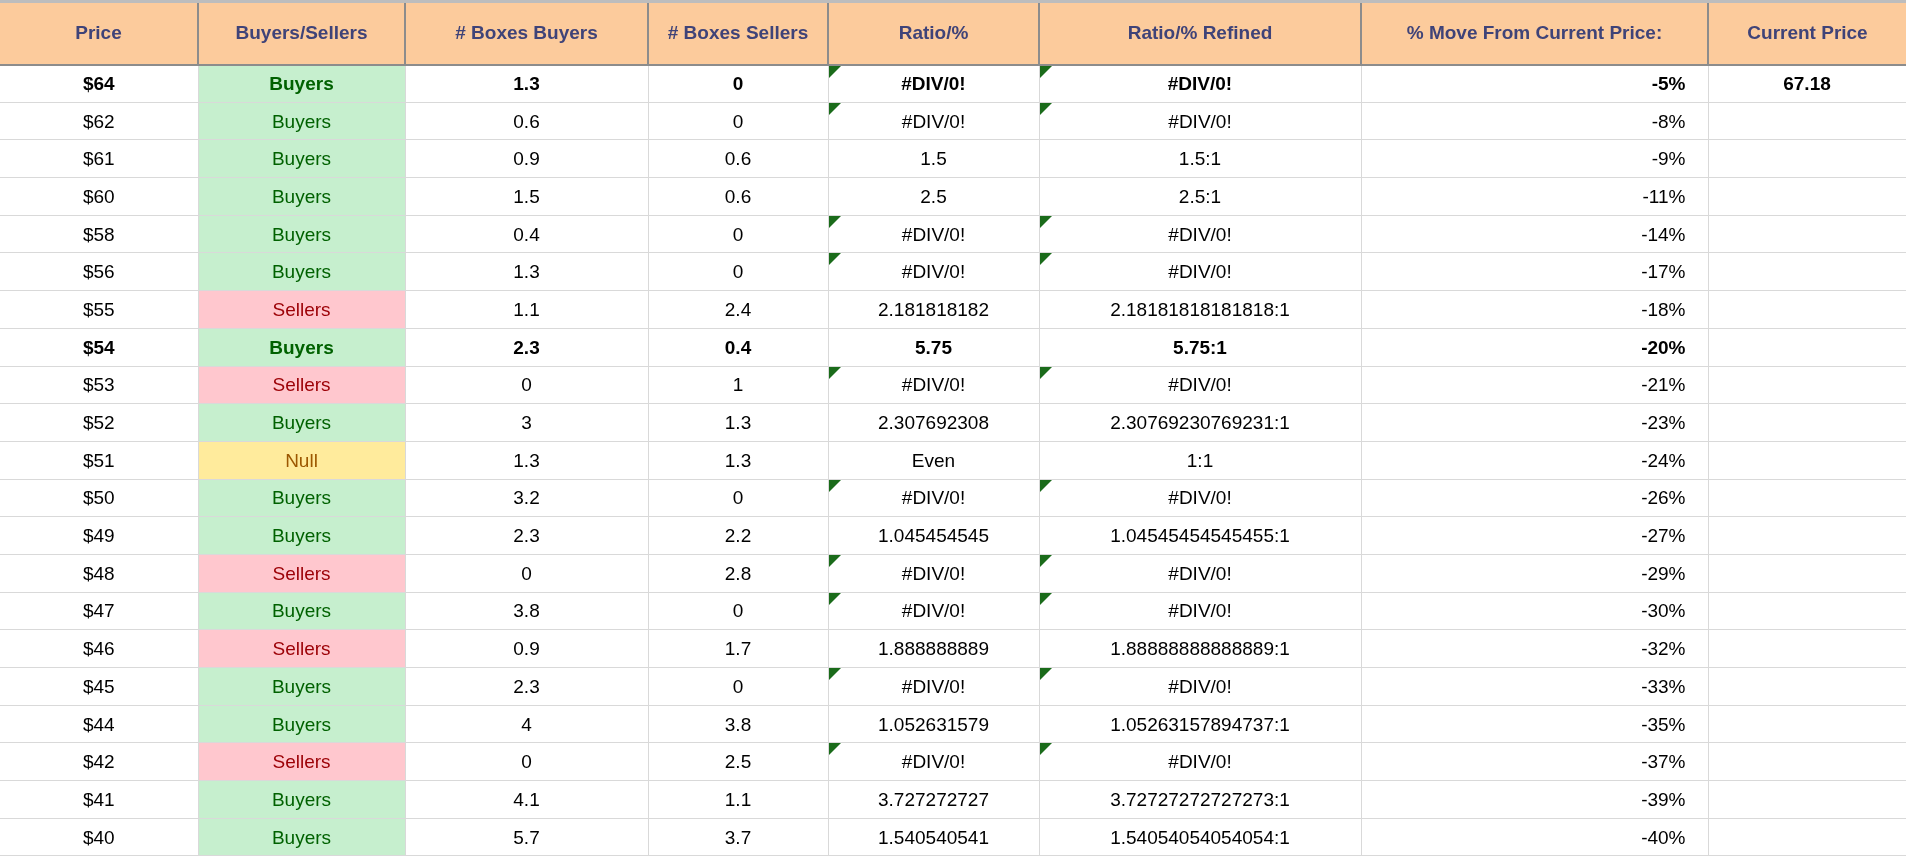 This screenshot has width=1906, height=858. What do you see at coordinates (1200, 799) in the screenshot?
I see `table-cell: 3.72727272727273:1` at bounding box center [1200, 799].